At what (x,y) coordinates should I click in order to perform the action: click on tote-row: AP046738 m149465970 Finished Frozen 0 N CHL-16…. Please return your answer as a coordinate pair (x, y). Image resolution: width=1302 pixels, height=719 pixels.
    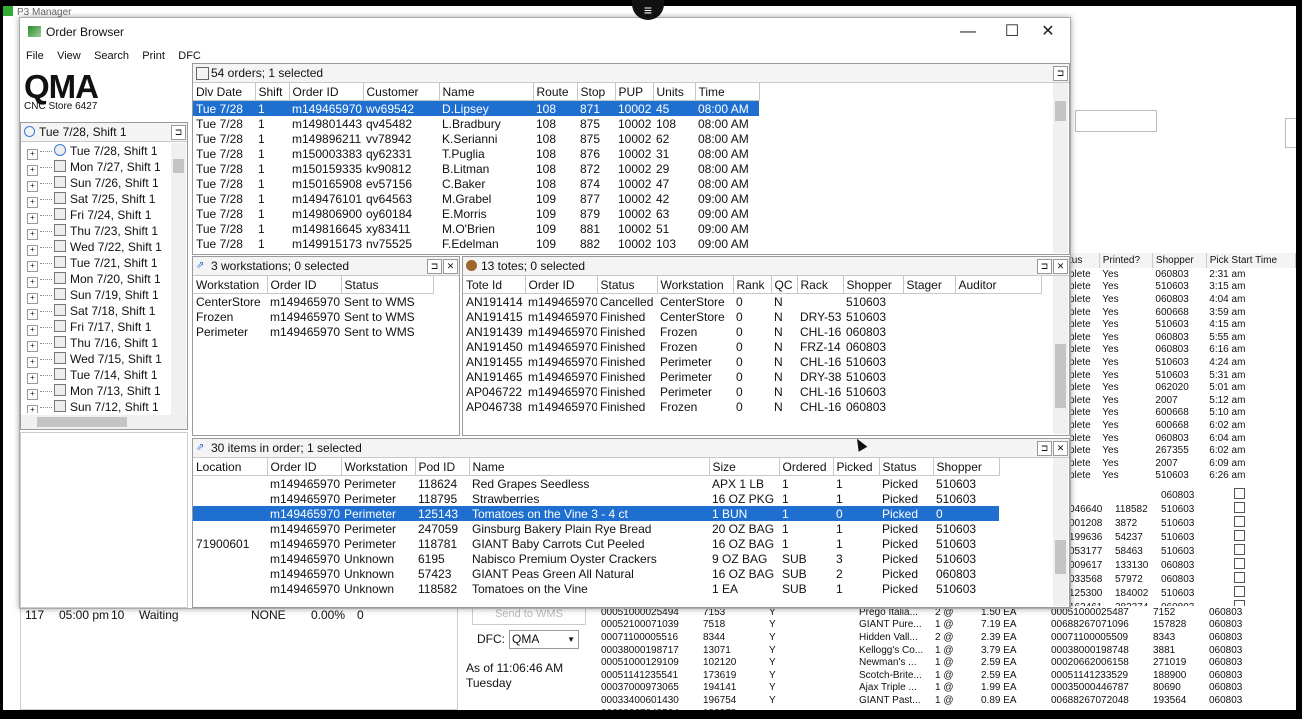
    Looking at the image, I should click on (752, 406).